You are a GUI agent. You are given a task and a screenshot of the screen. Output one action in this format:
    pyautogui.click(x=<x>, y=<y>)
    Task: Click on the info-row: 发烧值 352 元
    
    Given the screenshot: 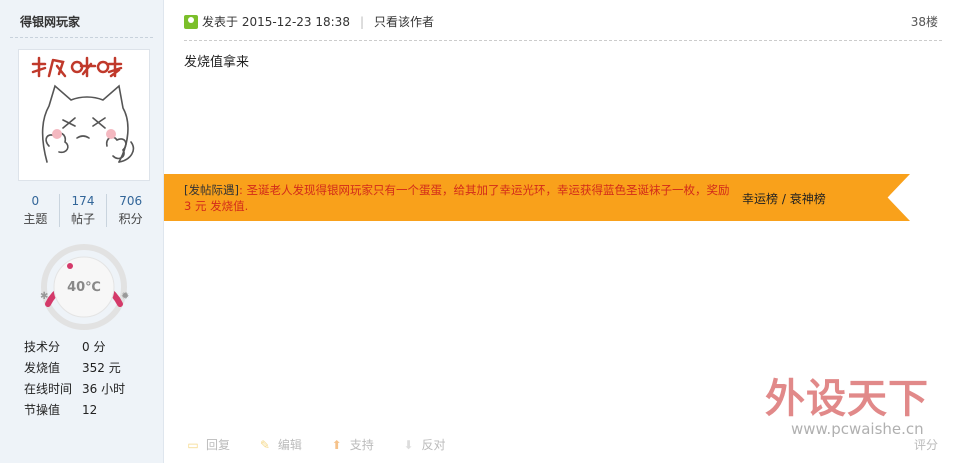 What is the action you would take?
    pyautogui.click(x=74, y=368)
    